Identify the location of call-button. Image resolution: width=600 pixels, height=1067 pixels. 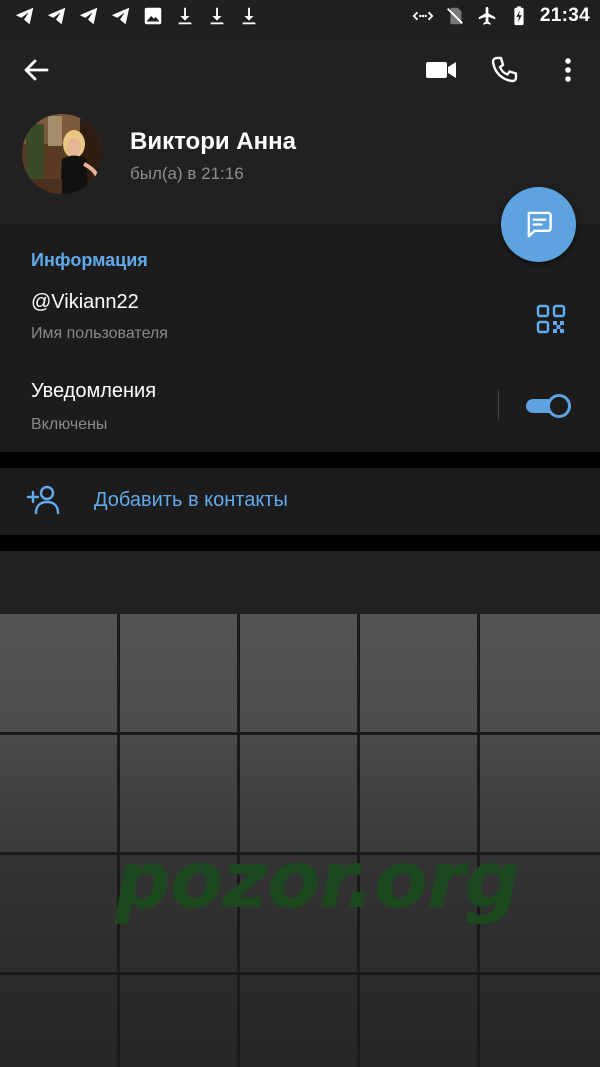
(504, 70).